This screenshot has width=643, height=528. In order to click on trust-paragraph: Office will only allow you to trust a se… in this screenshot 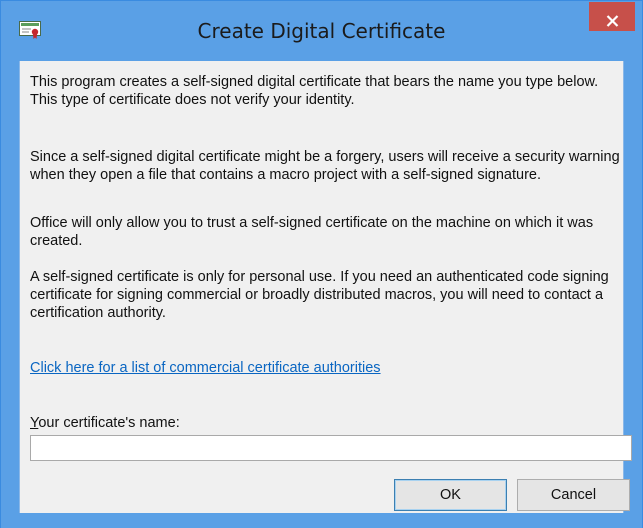, I will do `click(312, 232)`.